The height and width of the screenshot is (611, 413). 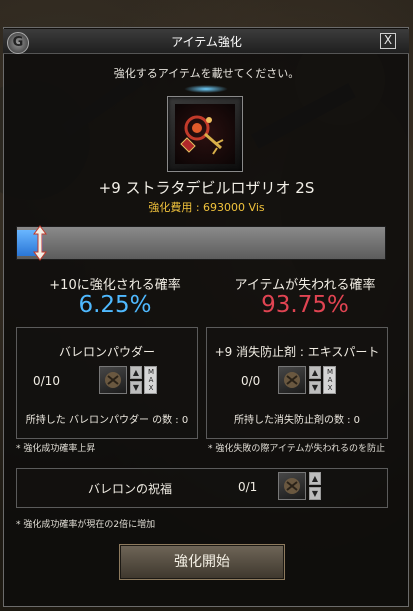 What do you see at coordinates (305, 305) in the screenshot?
I see `loss-rate-value: 93.75%` at bounding box center [305, 305].